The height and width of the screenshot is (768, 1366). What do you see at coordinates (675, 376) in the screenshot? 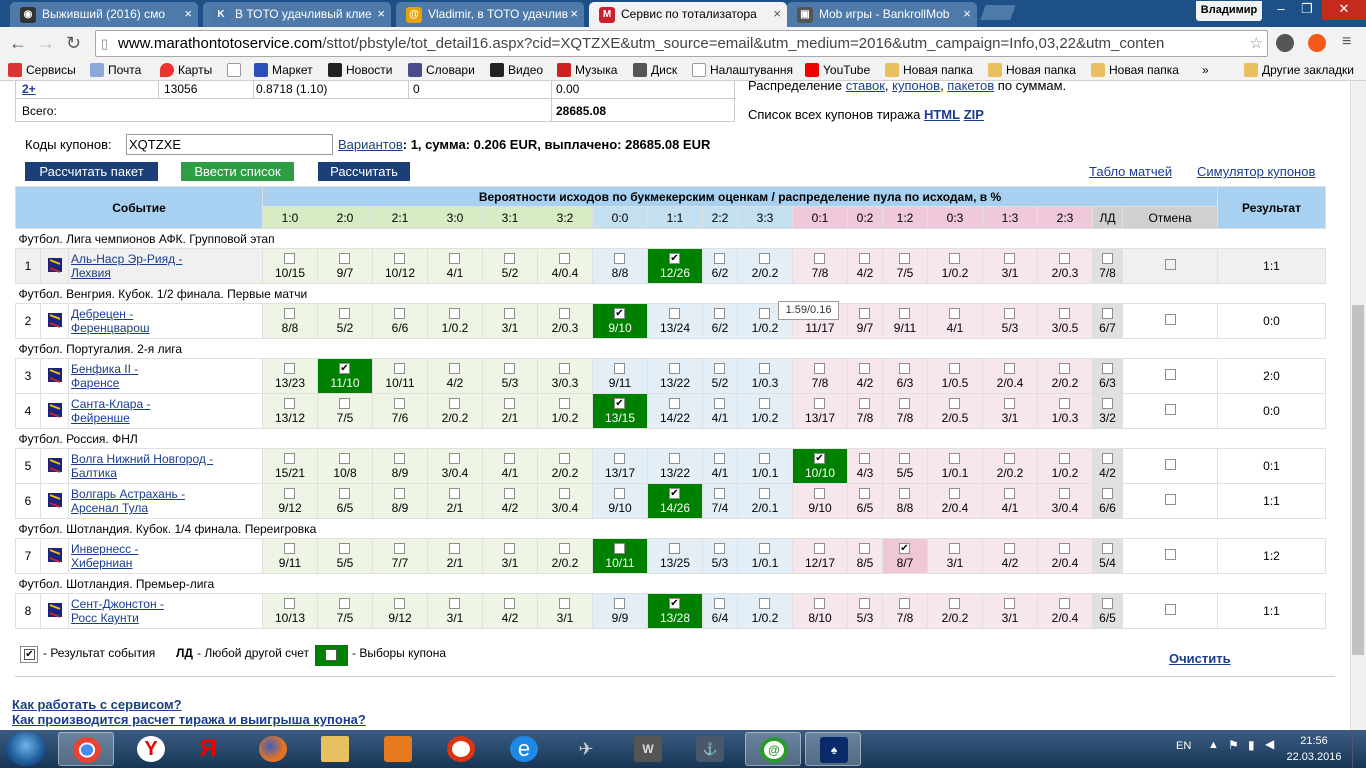
I see `outcome-cell: 13/22` at bounding box center [675, 376].